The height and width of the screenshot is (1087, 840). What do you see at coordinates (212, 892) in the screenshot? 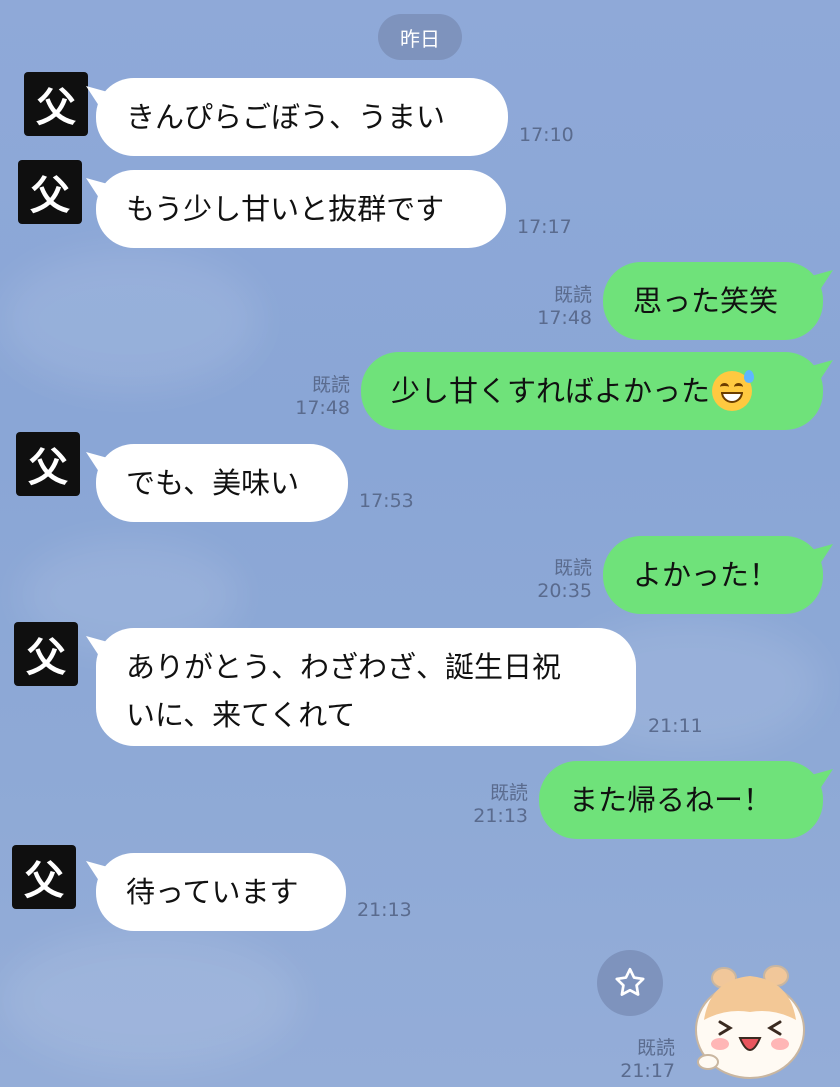
I see `message-text: 待っています` at bounding box center [212, 892].